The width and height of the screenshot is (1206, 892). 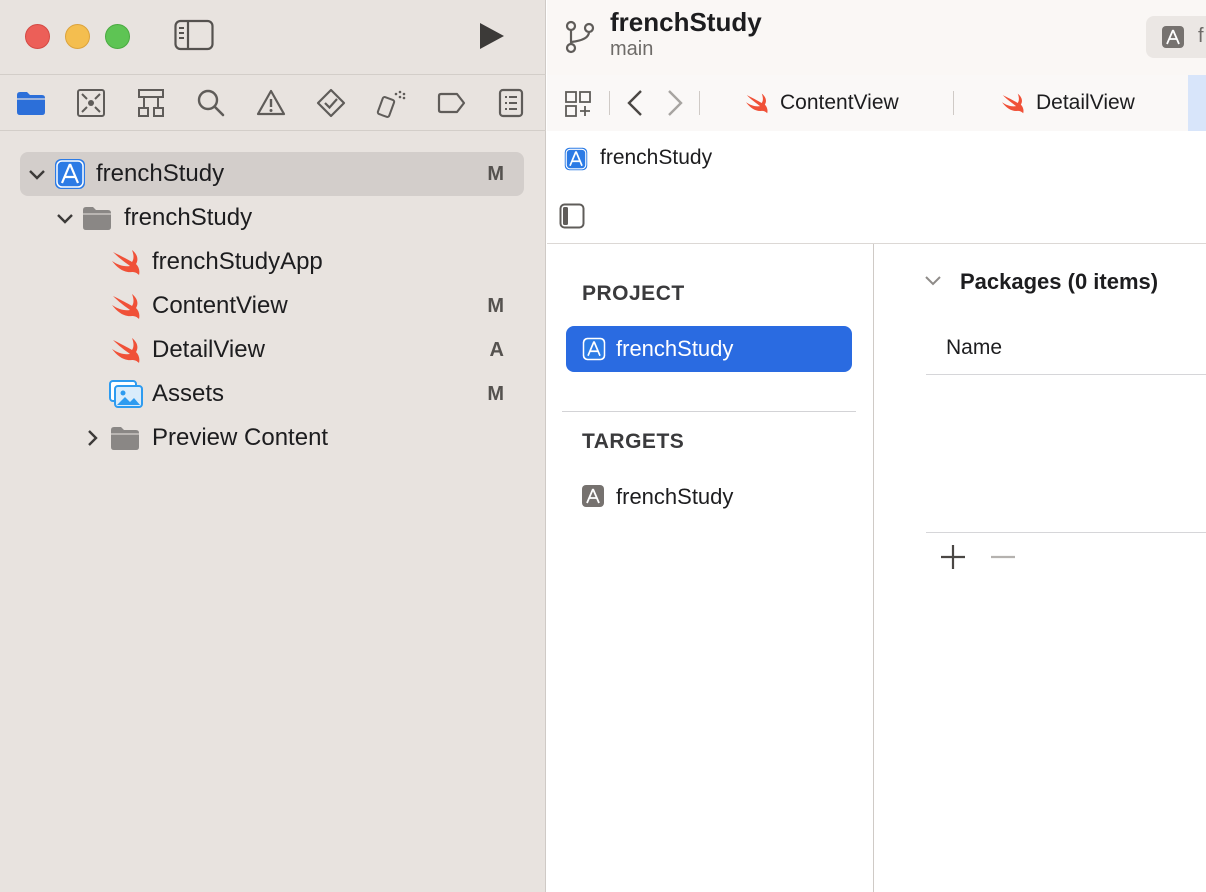 What do you see at coordinates (106, 103) in the screenshot?
I see `source-control-icon` at bounding box center [106, 103].